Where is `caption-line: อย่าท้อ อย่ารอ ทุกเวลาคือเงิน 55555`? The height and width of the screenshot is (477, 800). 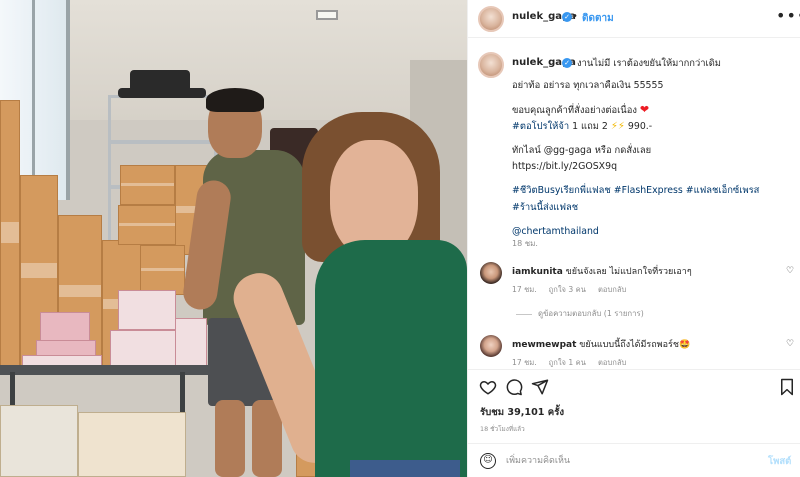
caption-line: อย่าท้อ อย่ารอ ทุกเวลาคือเงิน 55555 is located at coordinates (588, 85).